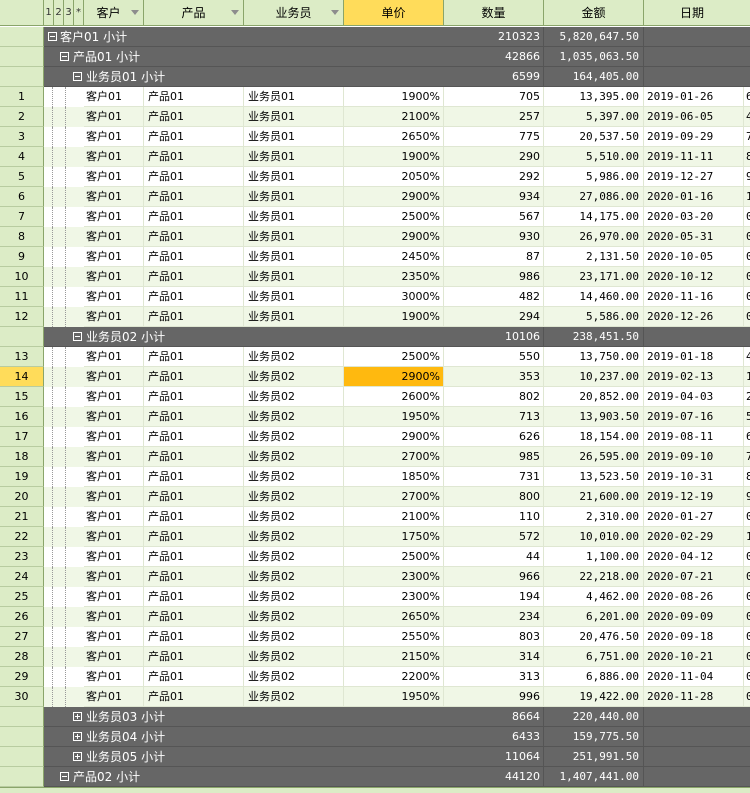 This screenshot has height=793, width=750. What do you see at coordinates (594, 197) in the screenshot?
I see `cell-amount: 27,086.00` at bounding box center [594, 197].